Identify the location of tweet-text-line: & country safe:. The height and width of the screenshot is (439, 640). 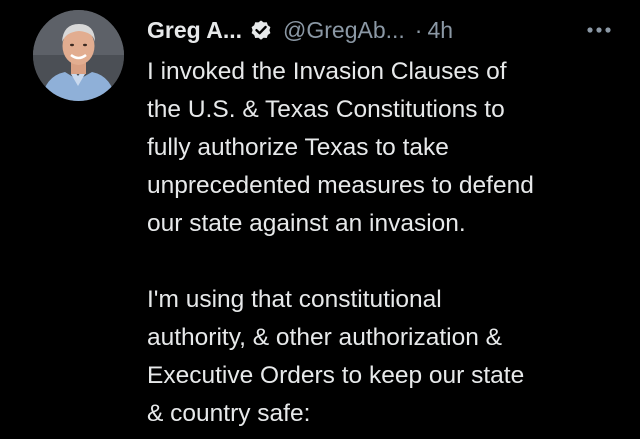
(229, 413).